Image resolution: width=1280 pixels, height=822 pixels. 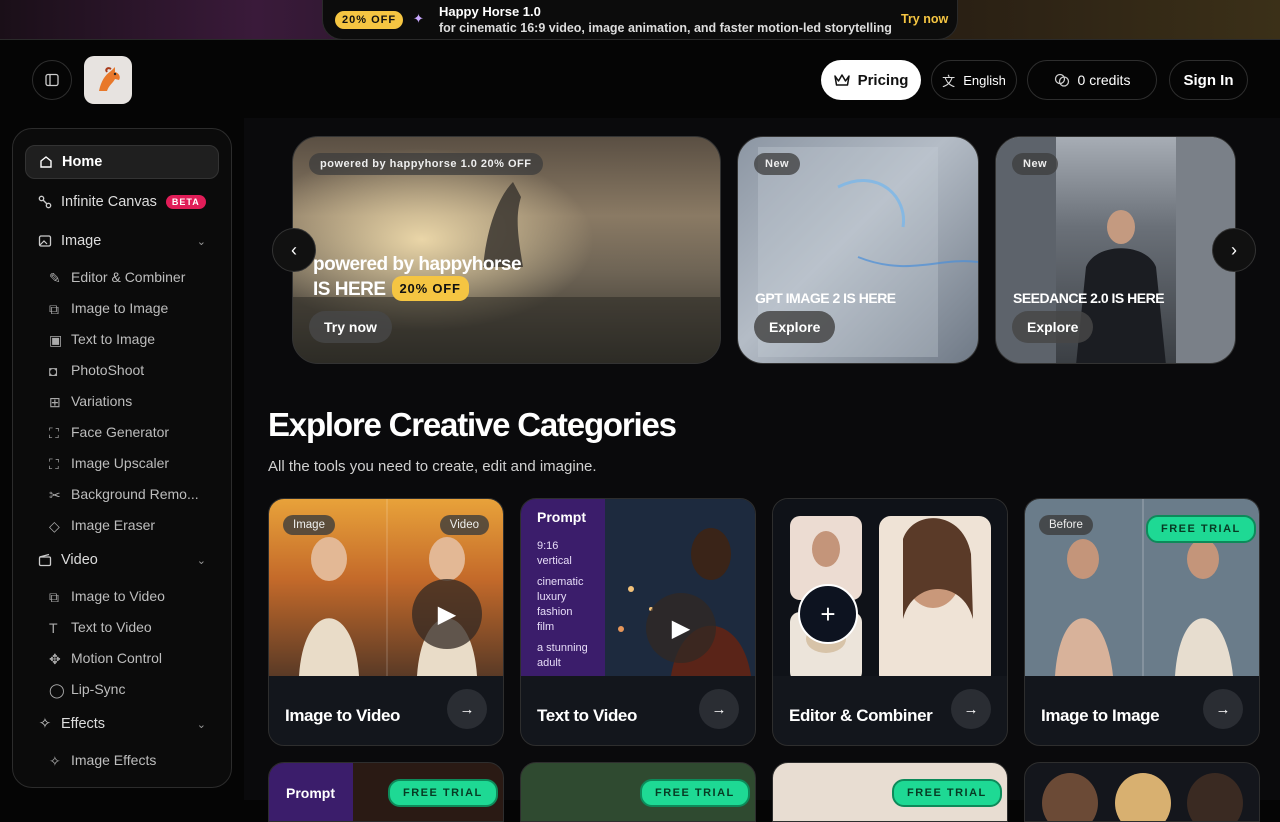 I want to click on hero-title-line1: powered by happyhorse, so click(x=417, y=264).